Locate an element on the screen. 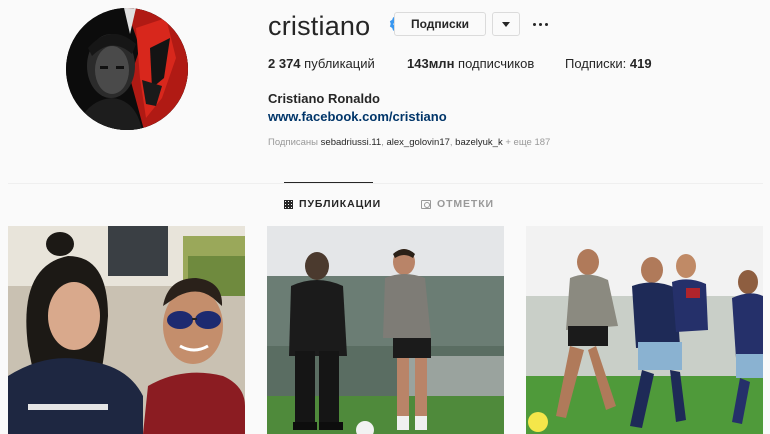  subscribed-button: Подписки is located at coordinates (440, 24).